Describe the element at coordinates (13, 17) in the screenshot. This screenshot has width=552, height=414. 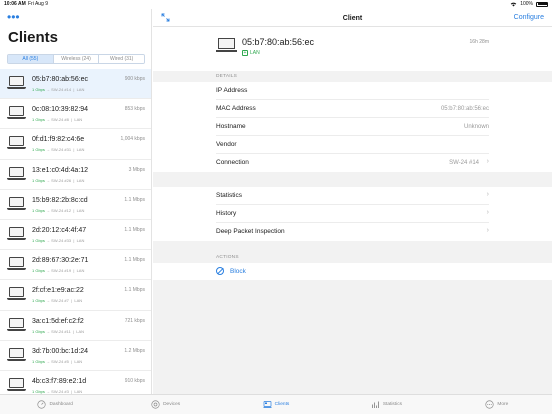
I see `more-options-icon: •••` at that location.